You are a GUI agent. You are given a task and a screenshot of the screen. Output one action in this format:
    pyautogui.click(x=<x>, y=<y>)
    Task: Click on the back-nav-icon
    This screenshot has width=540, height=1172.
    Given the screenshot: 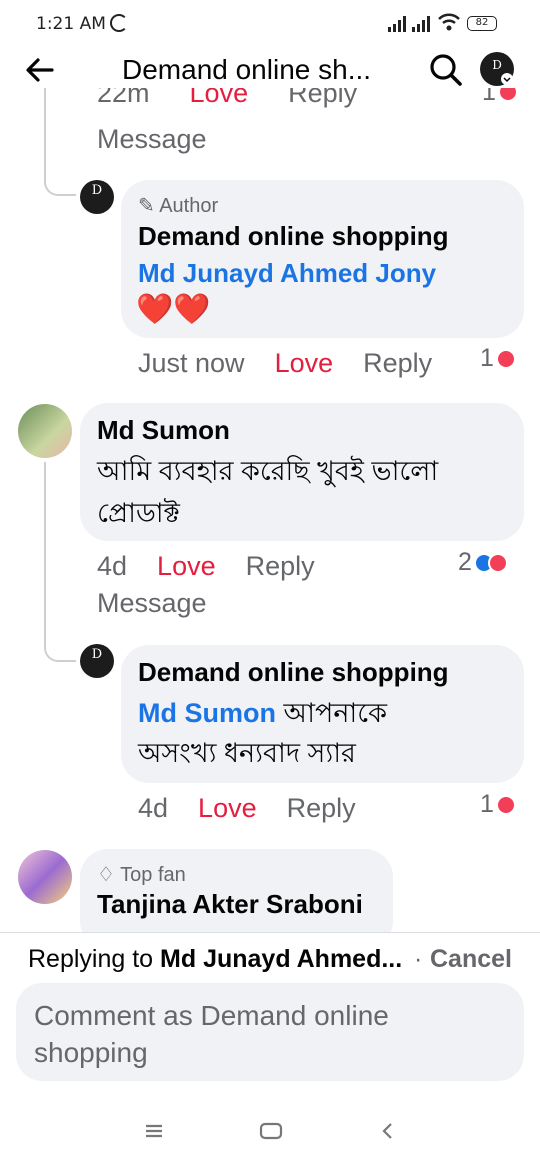 What is the action you would take?
    pyautogui.click(x=388, y=1131)
    